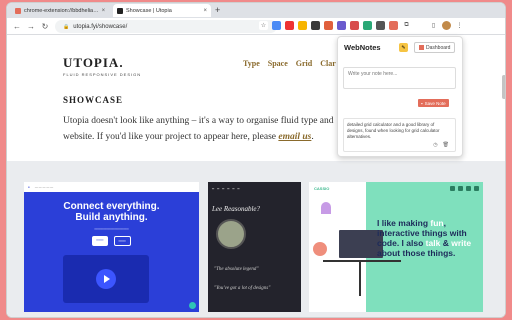 This screenshot has height=320, width=512. What do you see at coordinates (111, 206) in the screenshot?
I see `card1-title-line-1: Connect everything.` at bounding box center [111, 206].